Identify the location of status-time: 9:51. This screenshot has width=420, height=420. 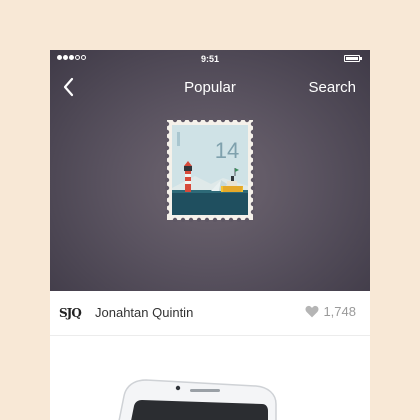
(209, 59).